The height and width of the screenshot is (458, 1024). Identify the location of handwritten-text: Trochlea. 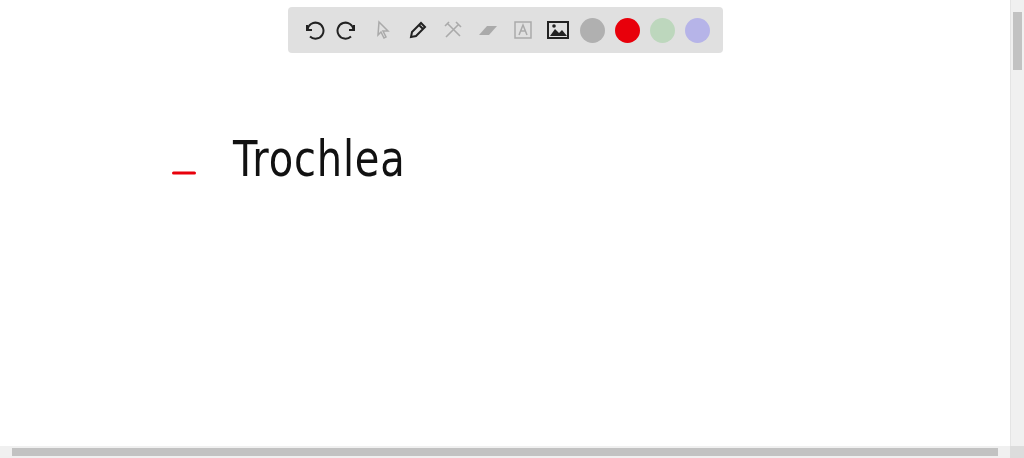
(319, 159).